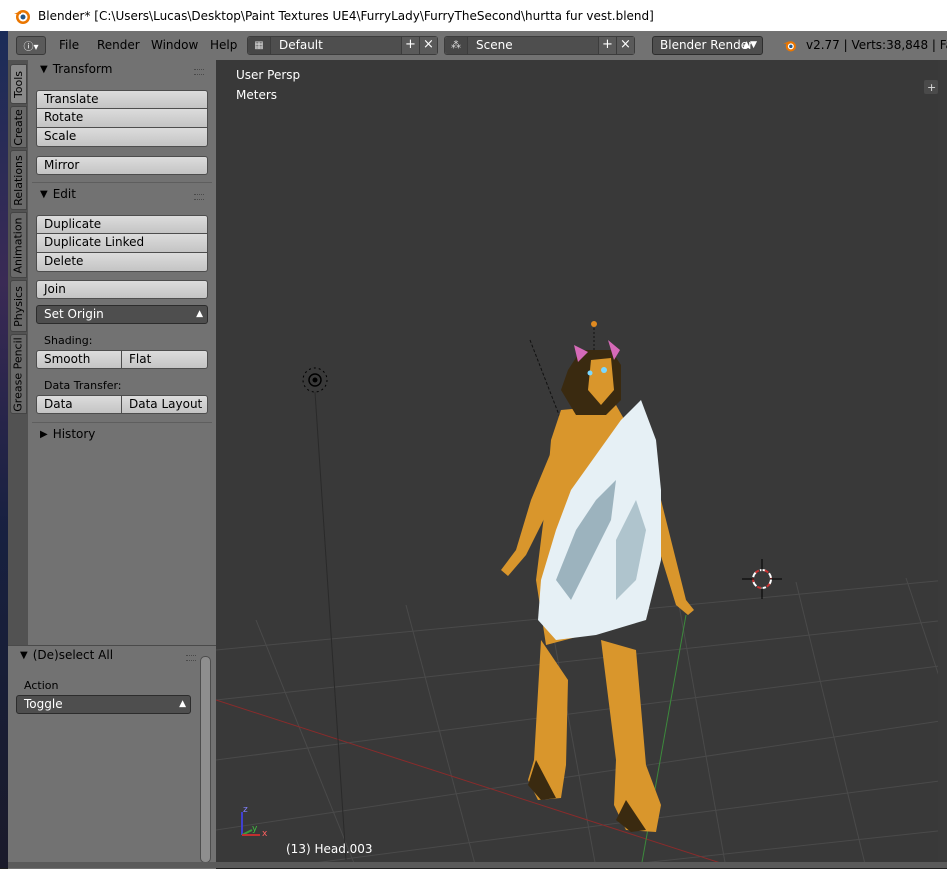  What do you see at coordinates (259, 45) in the screenshot?
I see `screen-layout-icon: ▦` at bounding box center [259, 45].